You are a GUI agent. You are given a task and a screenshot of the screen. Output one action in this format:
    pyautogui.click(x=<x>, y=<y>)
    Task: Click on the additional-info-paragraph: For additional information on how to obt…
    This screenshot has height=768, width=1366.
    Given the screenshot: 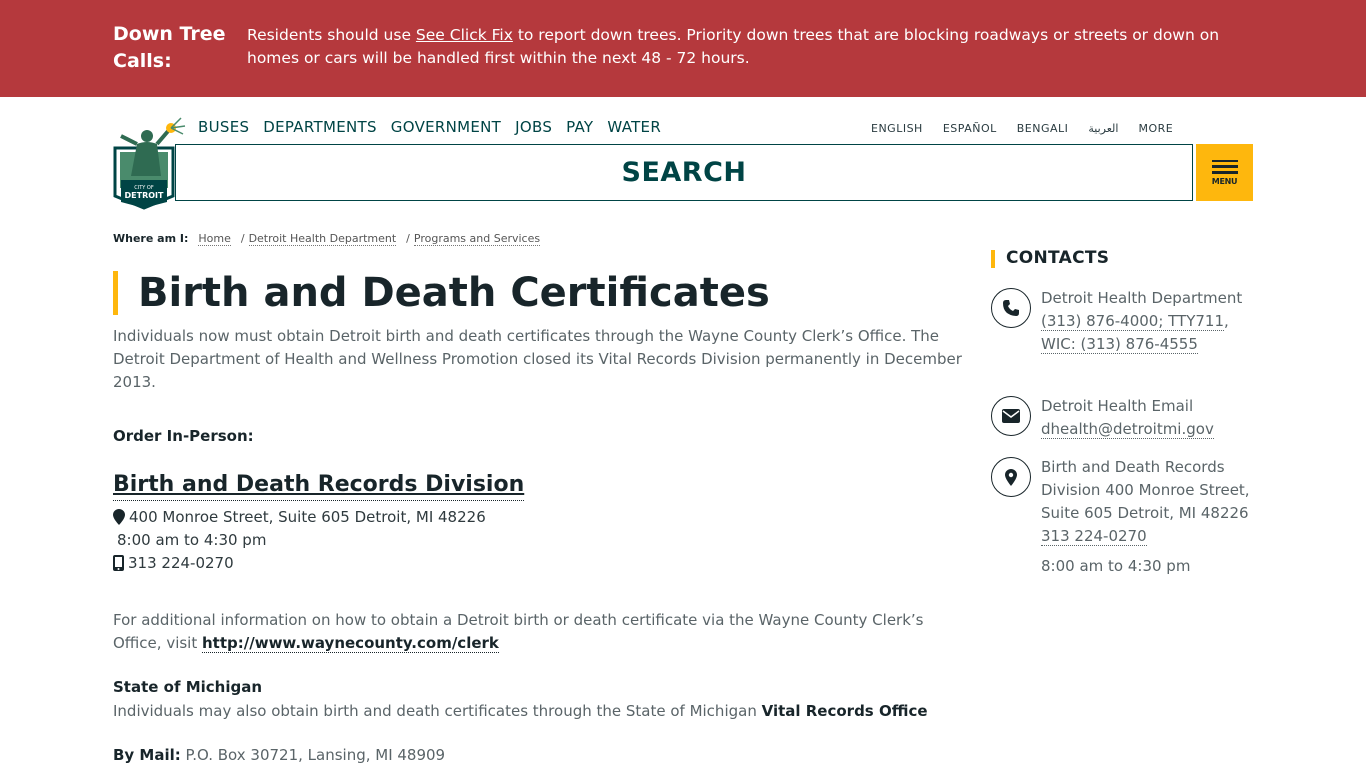 What is the action you would take?
    pyautogui.click(x=518, y=632)
    